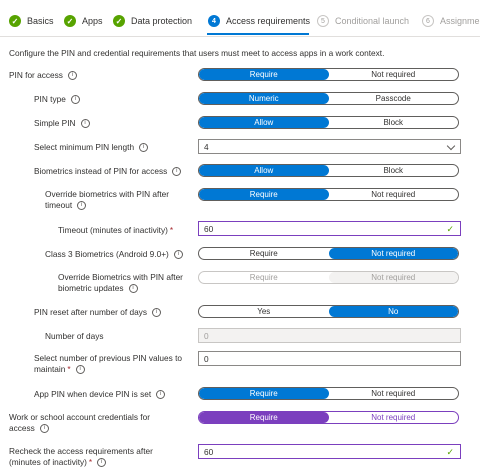  I want to click on override-biometrics-toggle: Require Not required, so click(328, 194).